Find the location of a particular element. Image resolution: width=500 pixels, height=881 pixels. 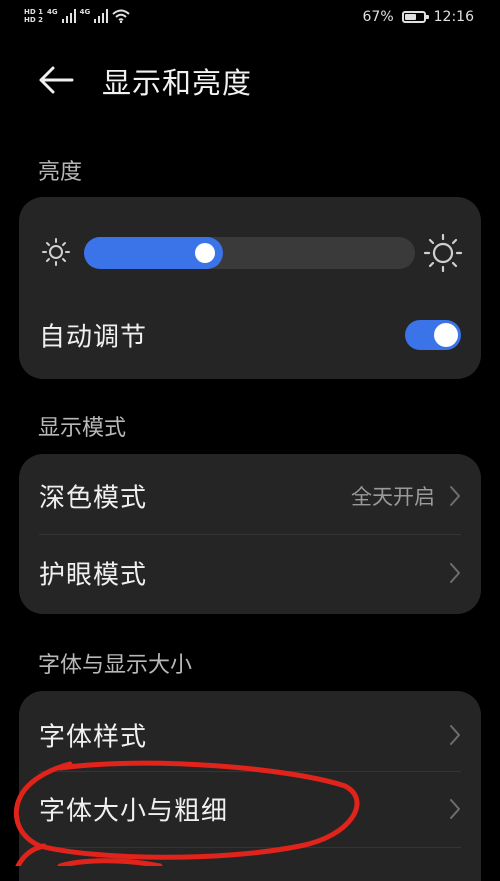

status-right: 67% 12:16 is located at coordinates (418, 17).